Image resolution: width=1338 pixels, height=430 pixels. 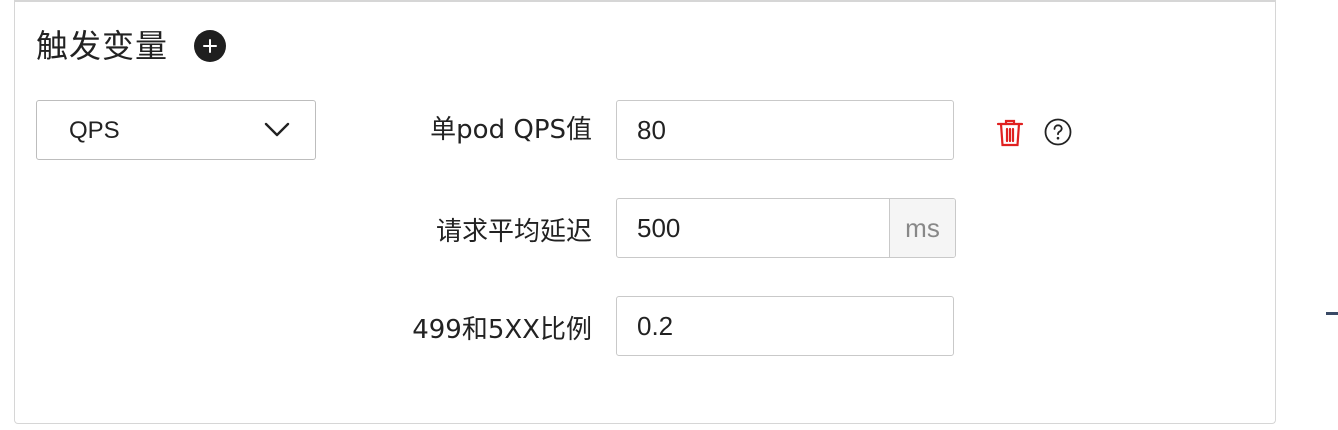 I want to click on error-ratio-label: 499和5XX比例, so click(x=502, y=330).